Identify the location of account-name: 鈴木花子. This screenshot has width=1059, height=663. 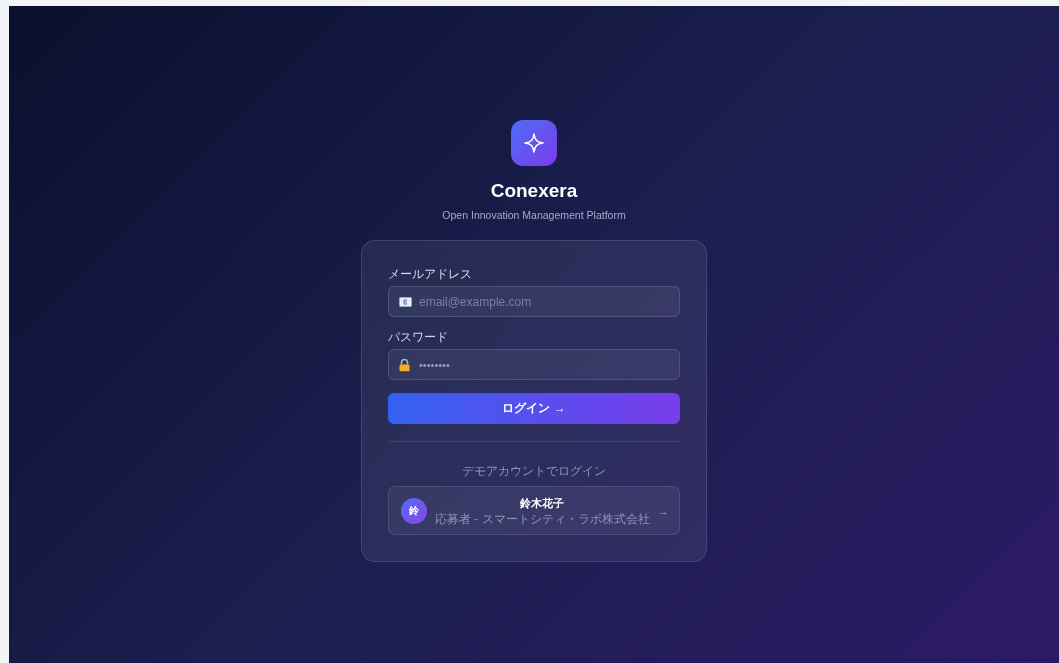
(542, 502).